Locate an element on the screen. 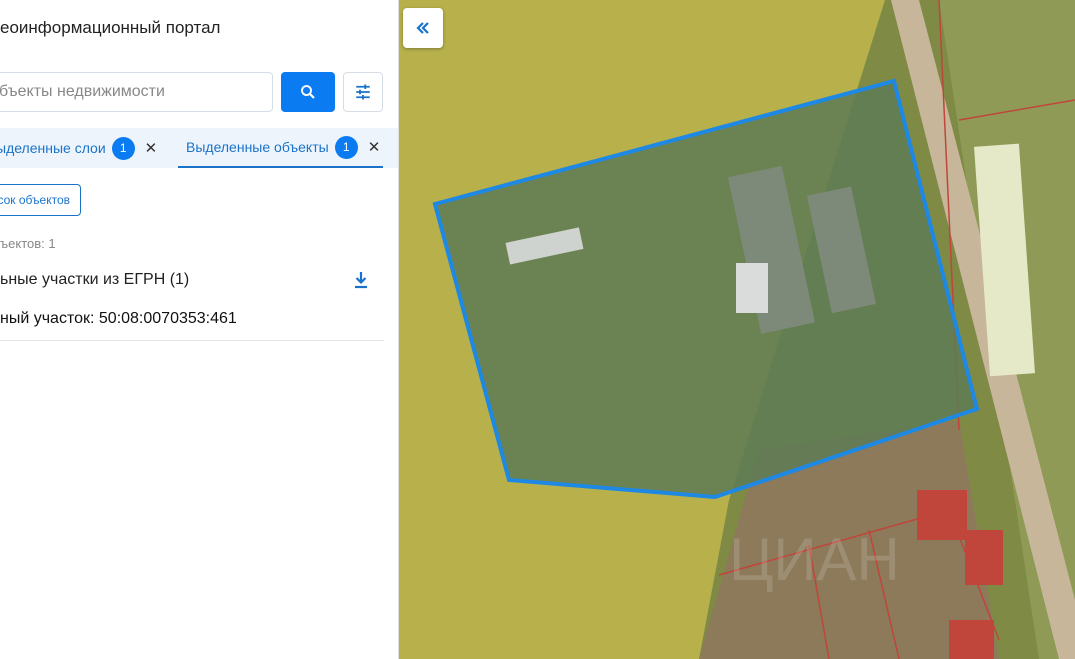  list-item: ный участок: 50:08:0070353:461 is located at coordinates (118, 319).